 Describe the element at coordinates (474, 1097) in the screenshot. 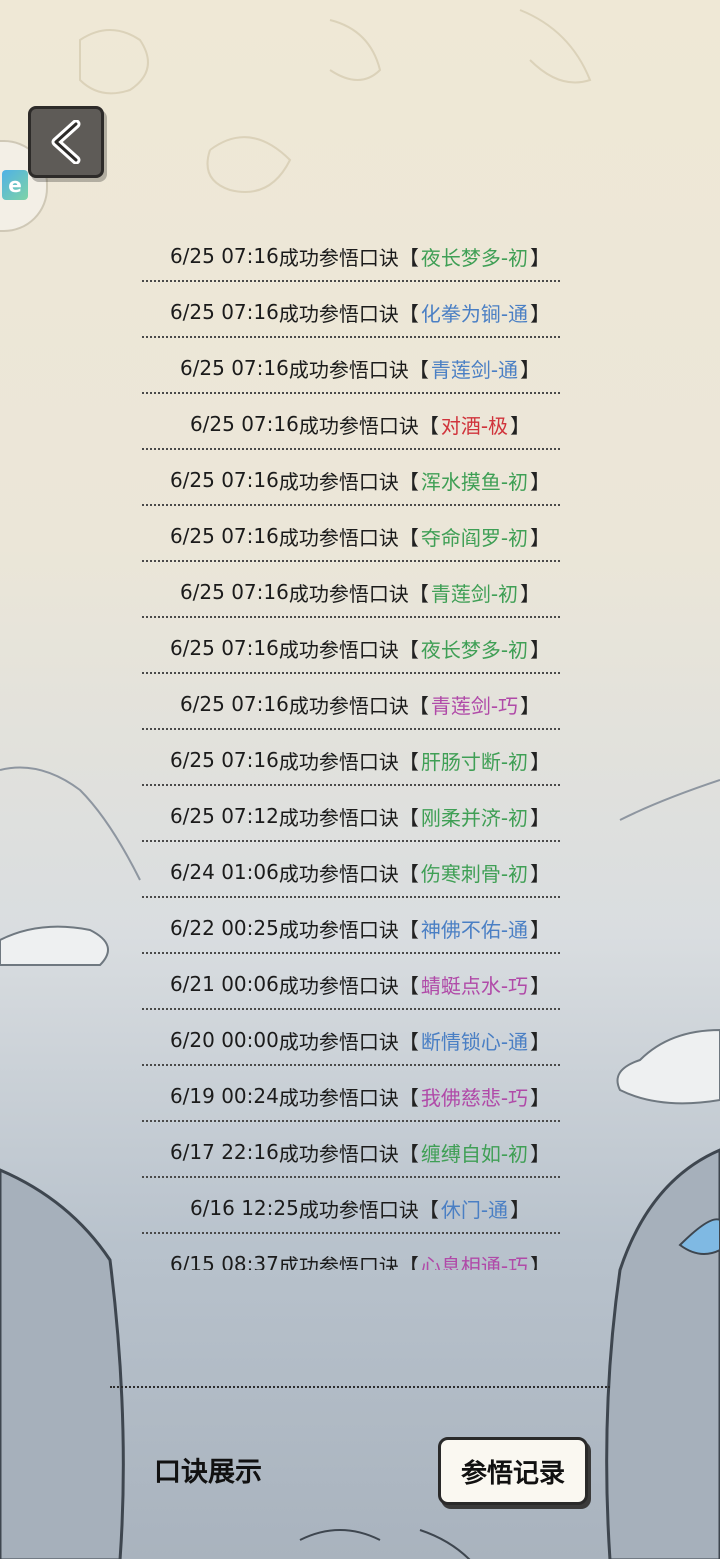

I see `skill-name: 我佛慈悲-巧` at that location.